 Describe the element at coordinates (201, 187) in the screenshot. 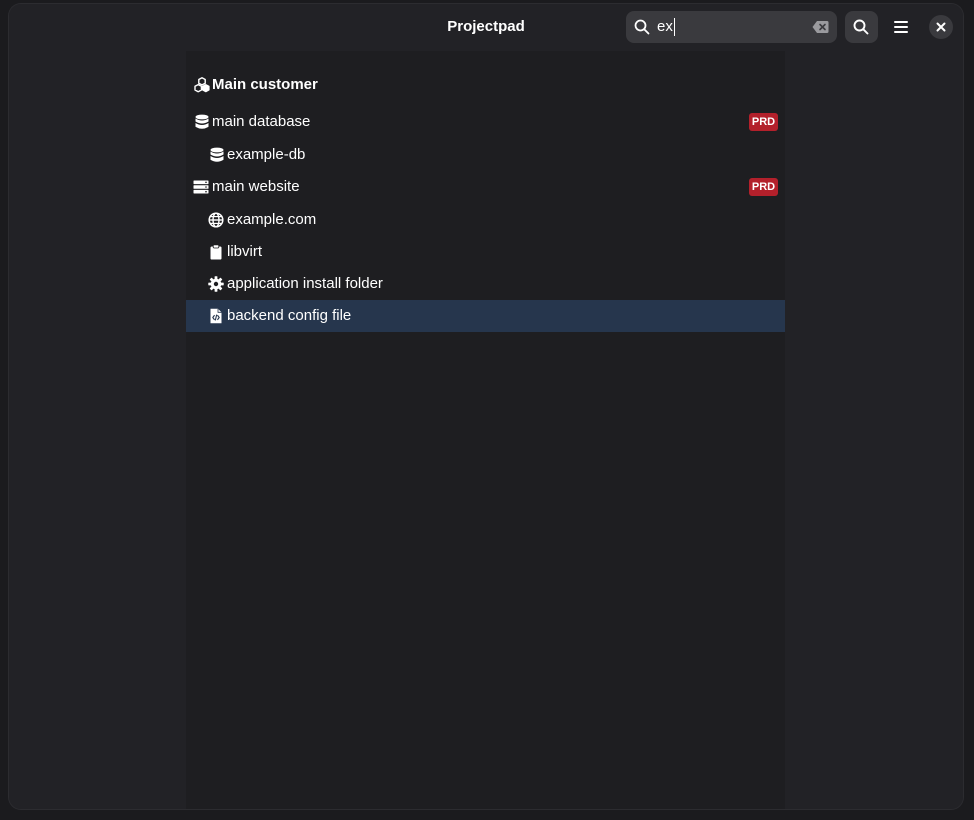

I see `server-icon` at that location.